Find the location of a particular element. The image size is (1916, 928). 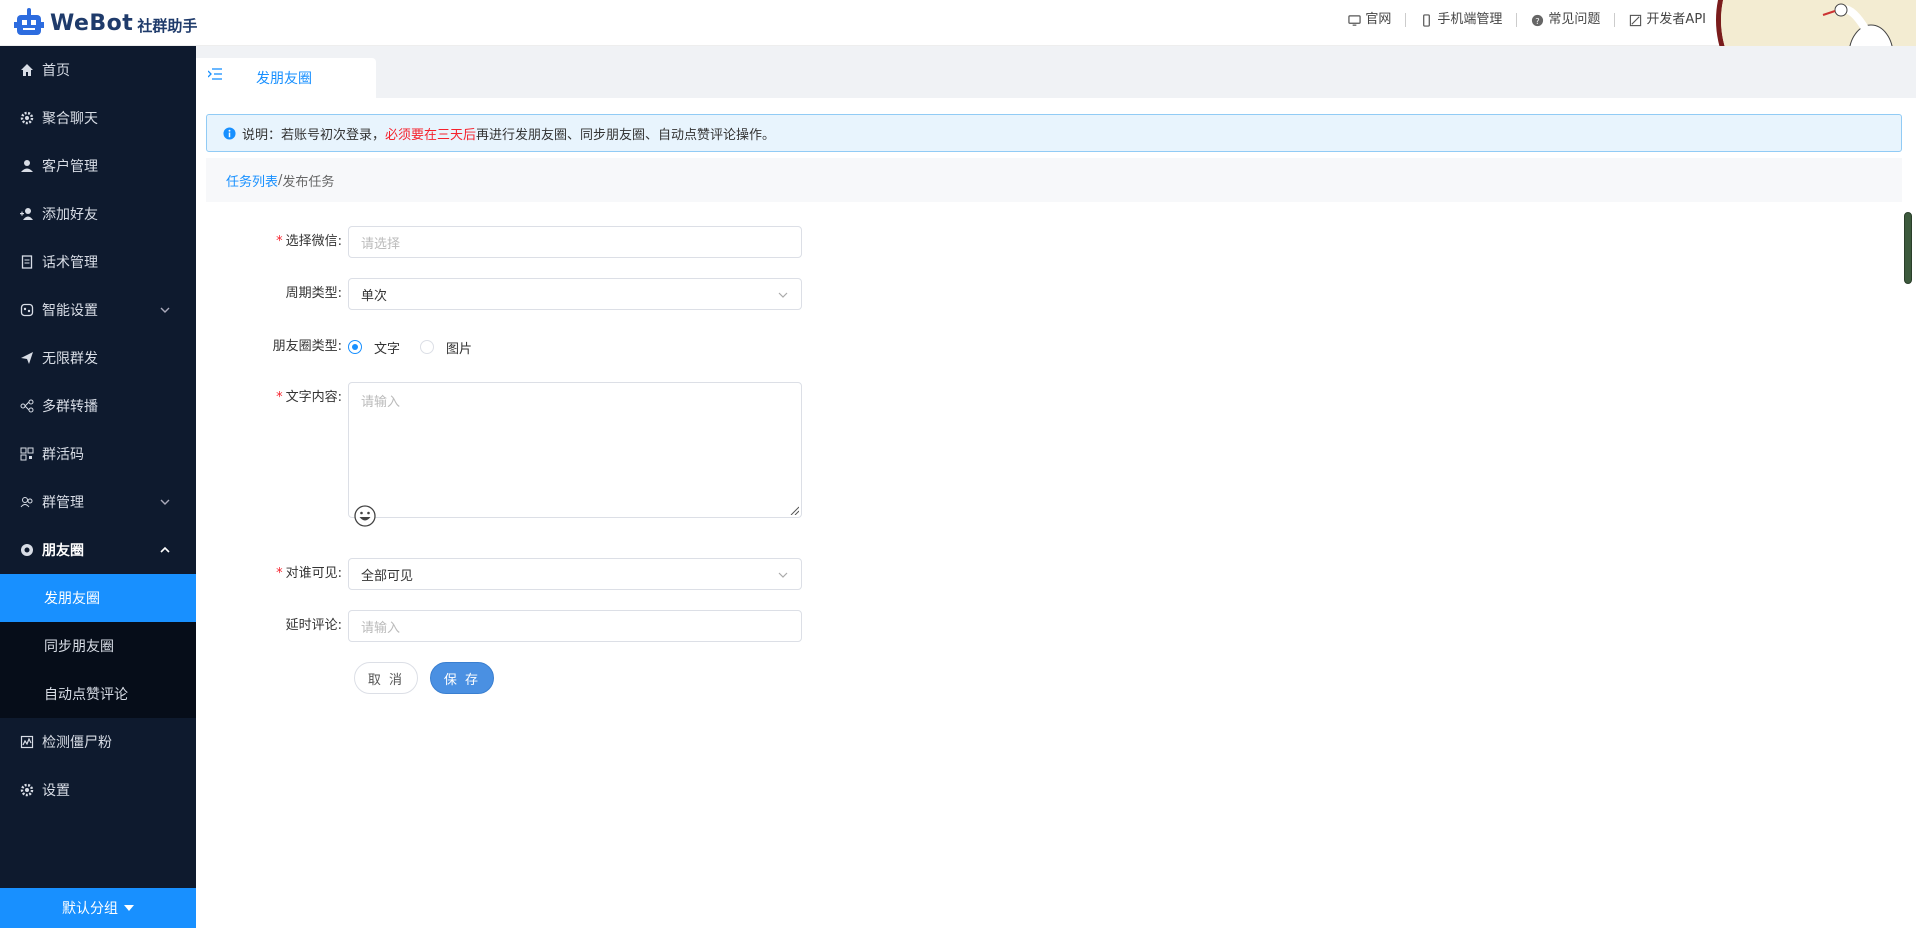

radio-image: 图片 is located at coordinates (446, 347).